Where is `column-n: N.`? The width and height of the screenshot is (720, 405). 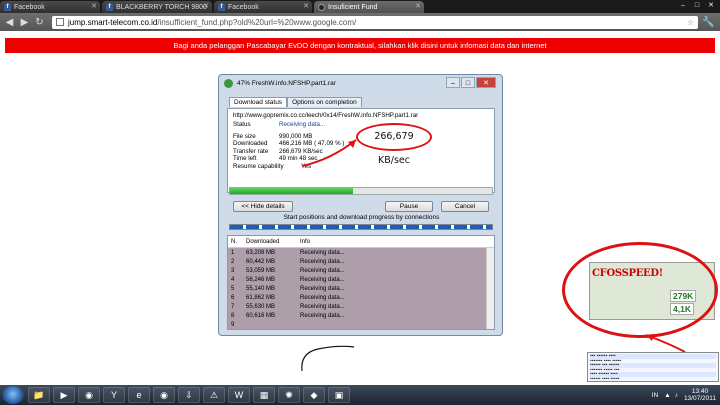
column-n: N. is located at coordinates (238, 242).